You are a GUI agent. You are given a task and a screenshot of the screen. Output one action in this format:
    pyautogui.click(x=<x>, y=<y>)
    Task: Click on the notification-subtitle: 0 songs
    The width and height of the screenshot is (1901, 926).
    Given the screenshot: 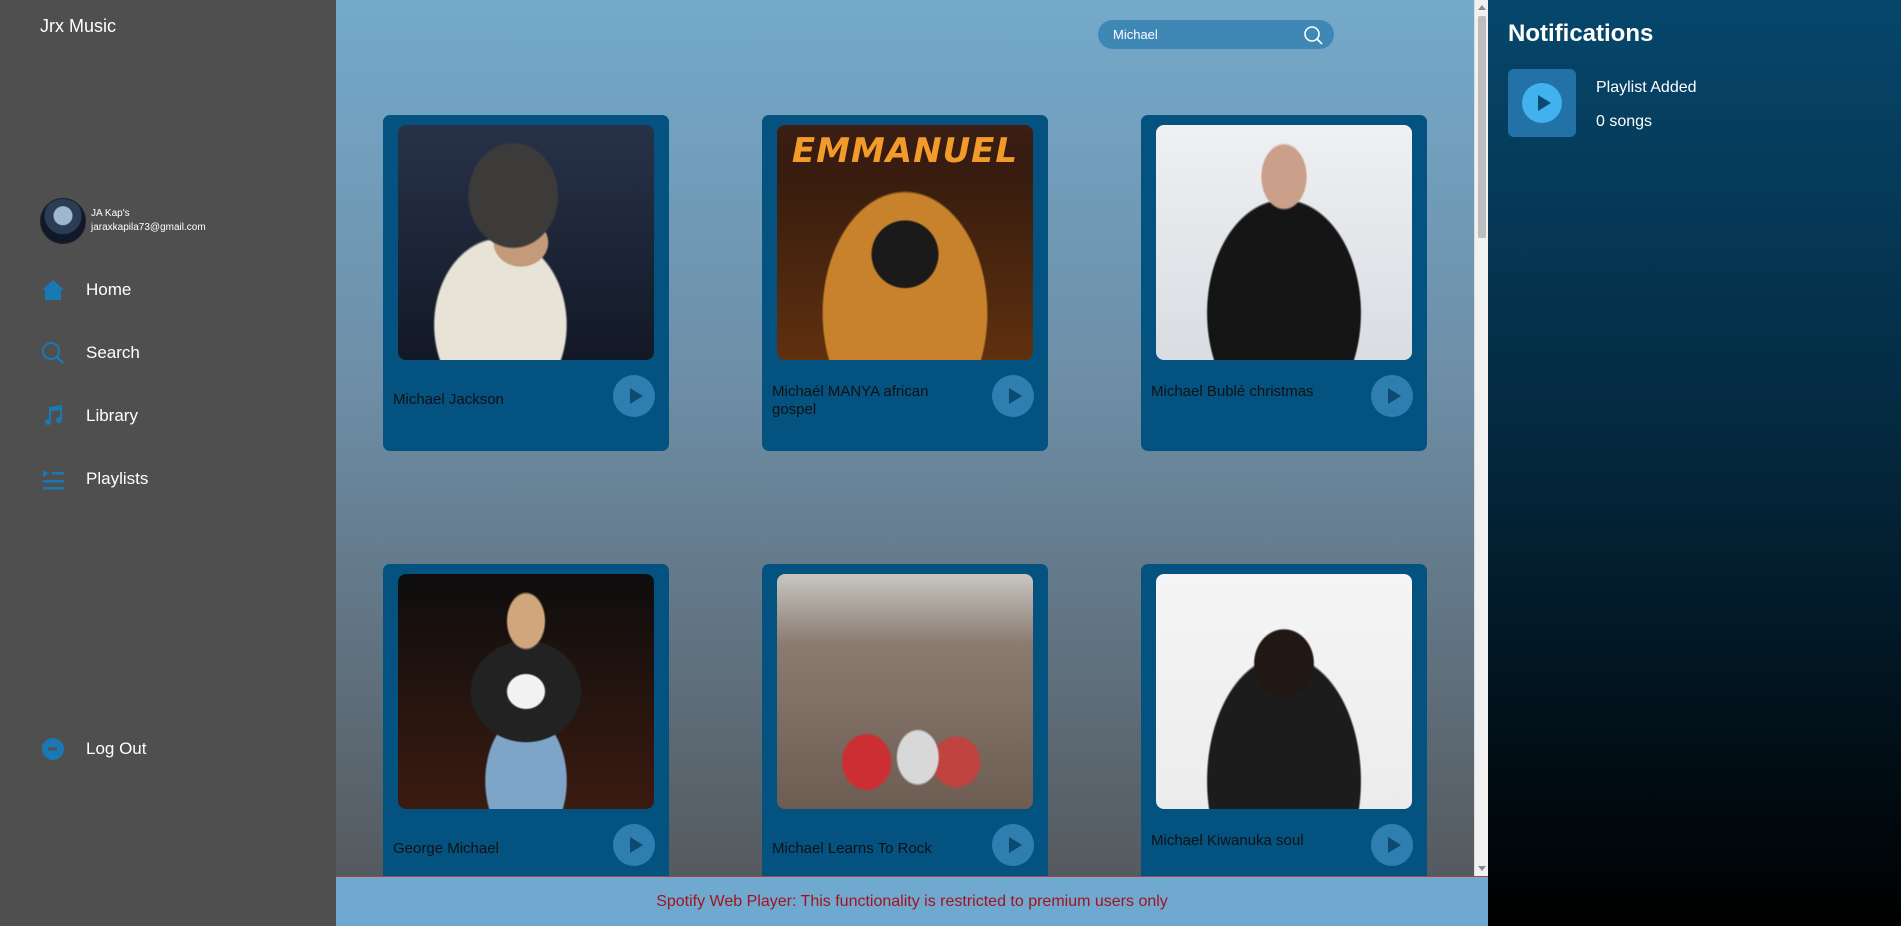 What is the action you would take?
    pyautogui.click(x=1624, y=121)
    